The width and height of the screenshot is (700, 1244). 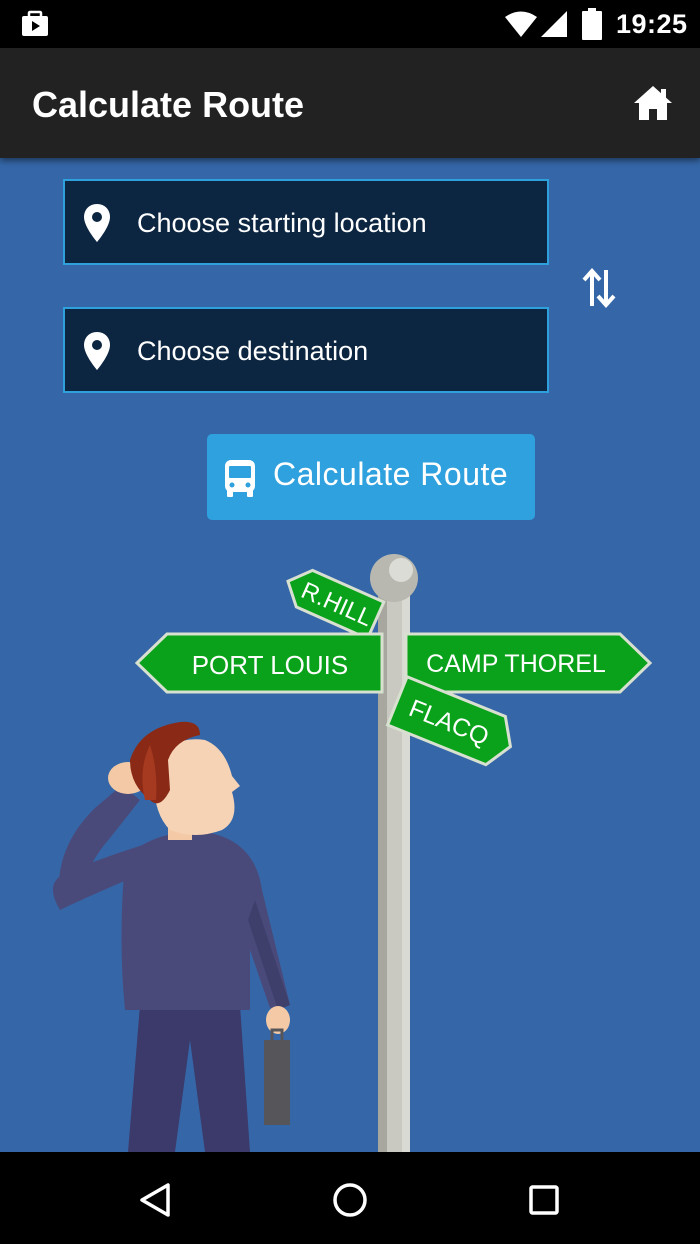 I want to click on sign-camp-thorel-label: CAMP THOREL, so click(x=516, y=664).